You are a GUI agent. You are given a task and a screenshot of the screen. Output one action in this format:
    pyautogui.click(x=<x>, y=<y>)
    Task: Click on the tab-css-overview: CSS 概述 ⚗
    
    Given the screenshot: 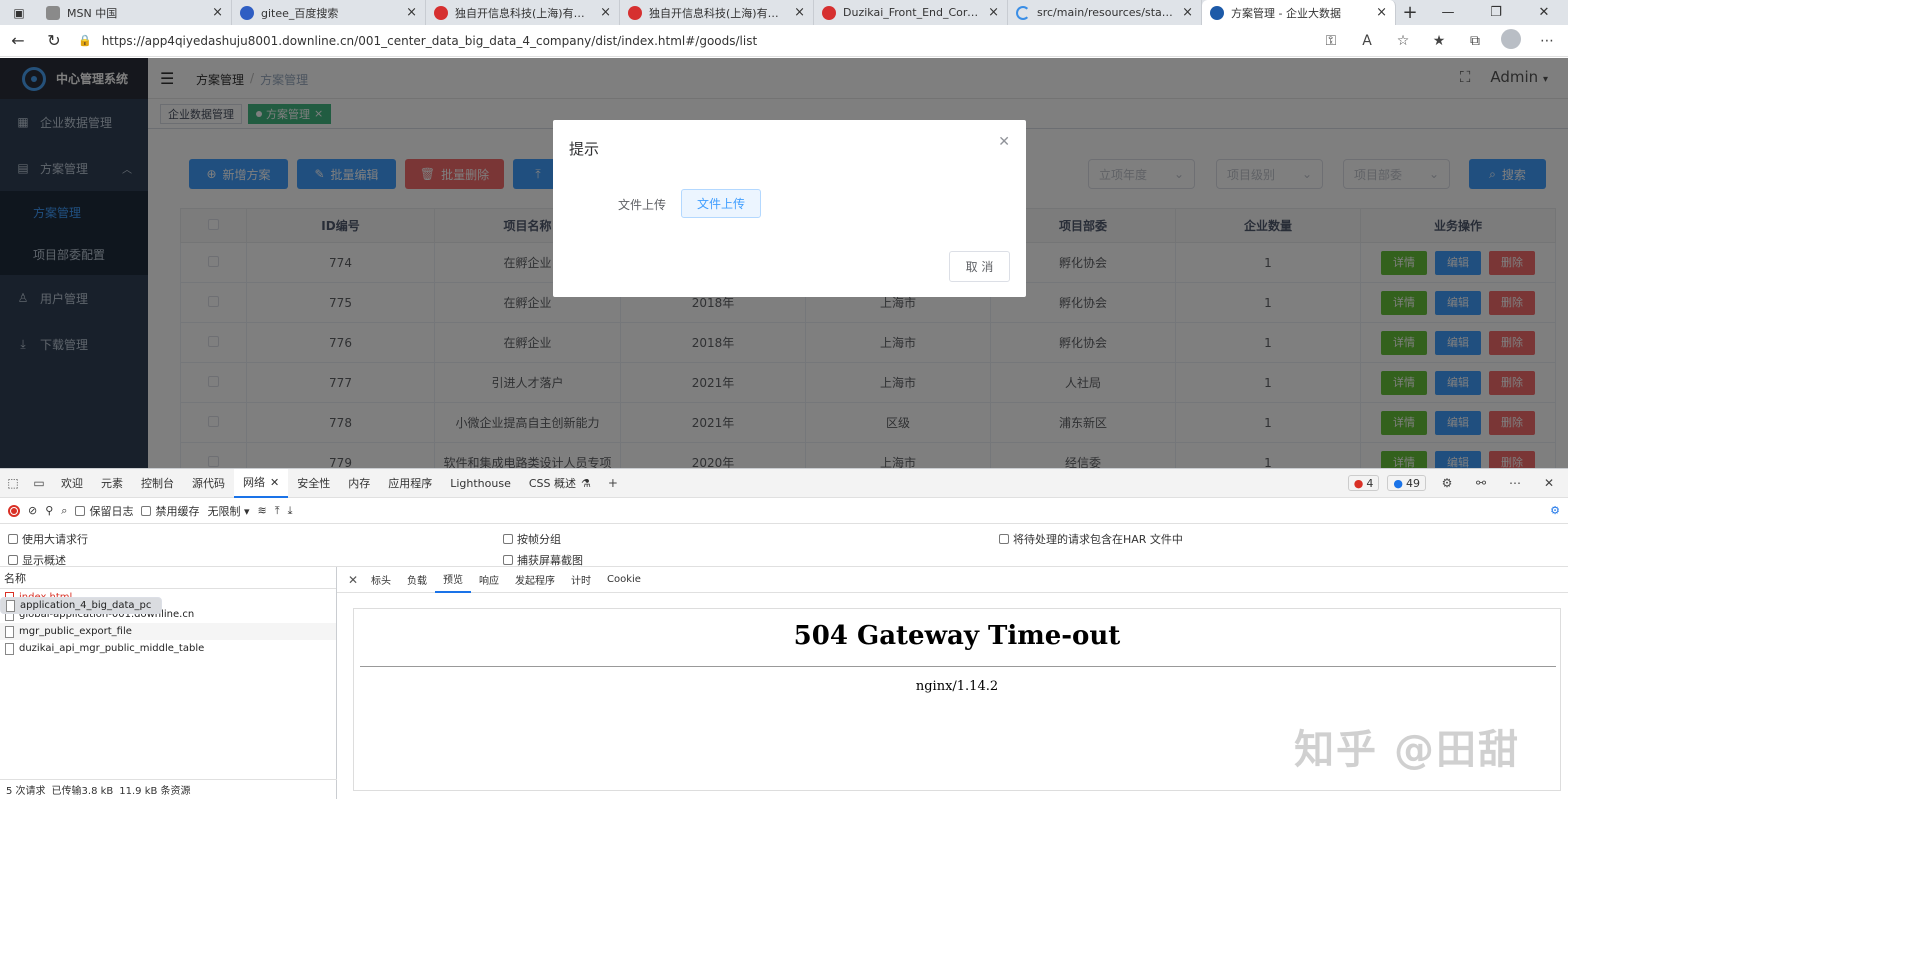 What is the action you would take?
    pyautogui.click(x=560, y=483)
    